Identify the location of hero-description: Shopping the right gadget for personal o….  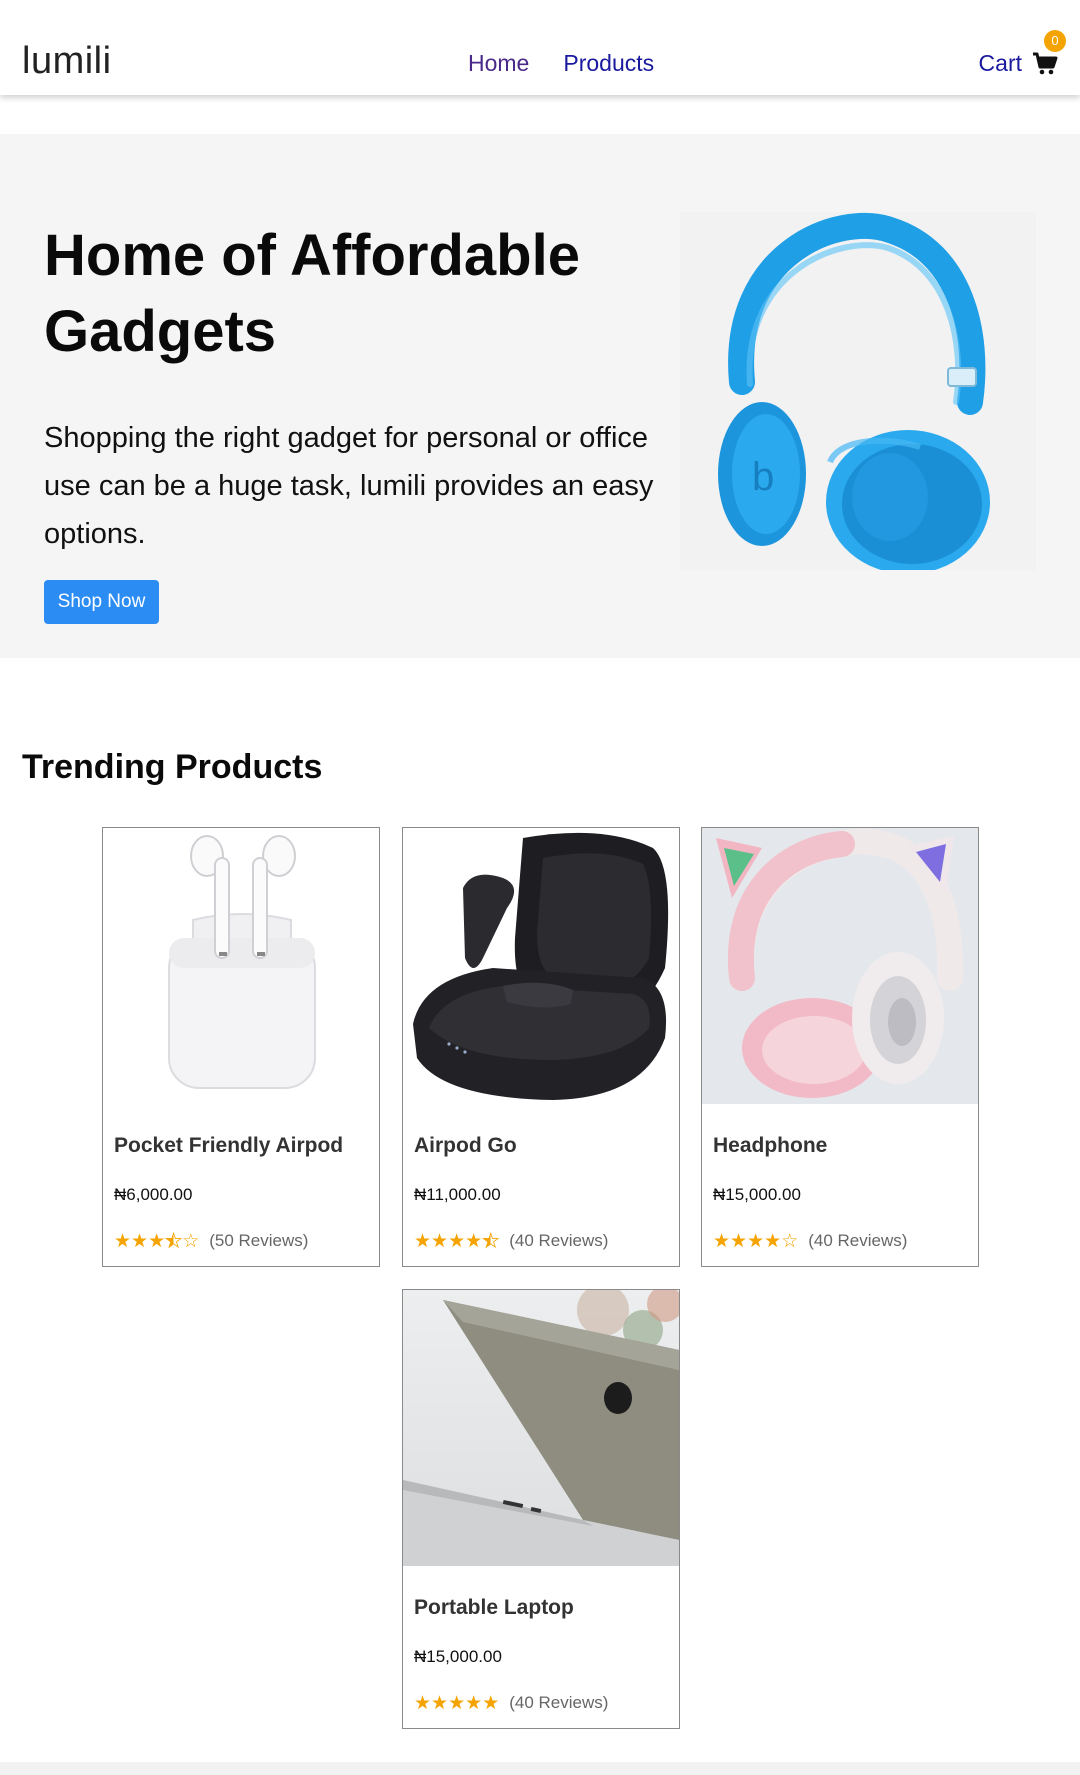
(349, 486).